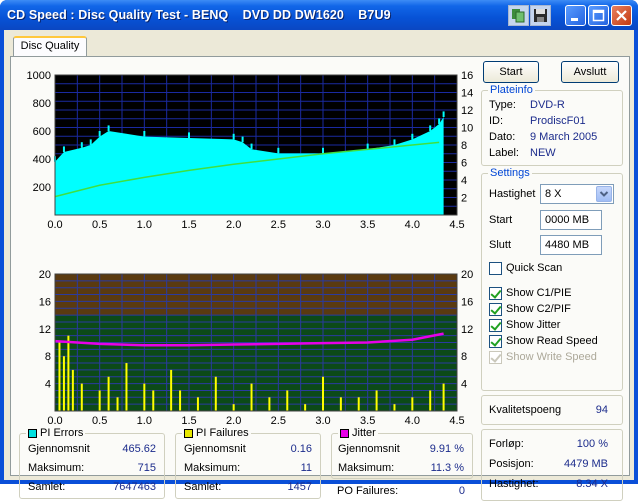  What do you see at coordinates (553, 194) in the screenshot?
I see `speed-select-value: 8 X` at bounding box center [553, 194].